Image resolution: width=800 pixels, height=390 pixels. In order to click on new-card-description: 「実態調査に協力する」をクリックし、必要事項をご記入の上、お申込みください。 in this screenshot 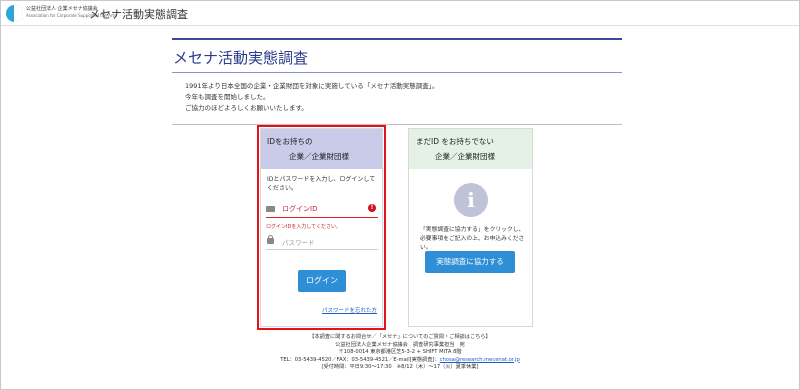, I will do `click(472, 239)`.